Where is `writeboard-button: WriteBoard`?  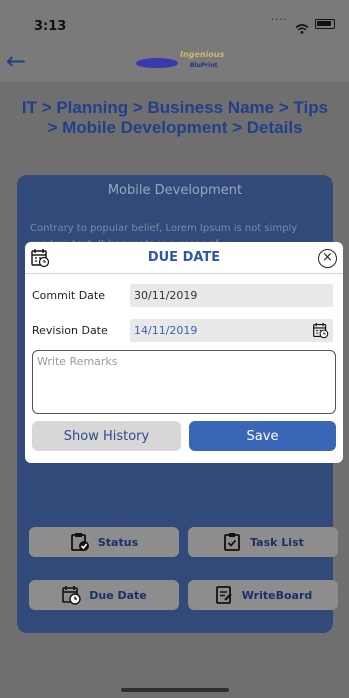 writeboard-button: WriteBoard is located at coordinates (263, 595).